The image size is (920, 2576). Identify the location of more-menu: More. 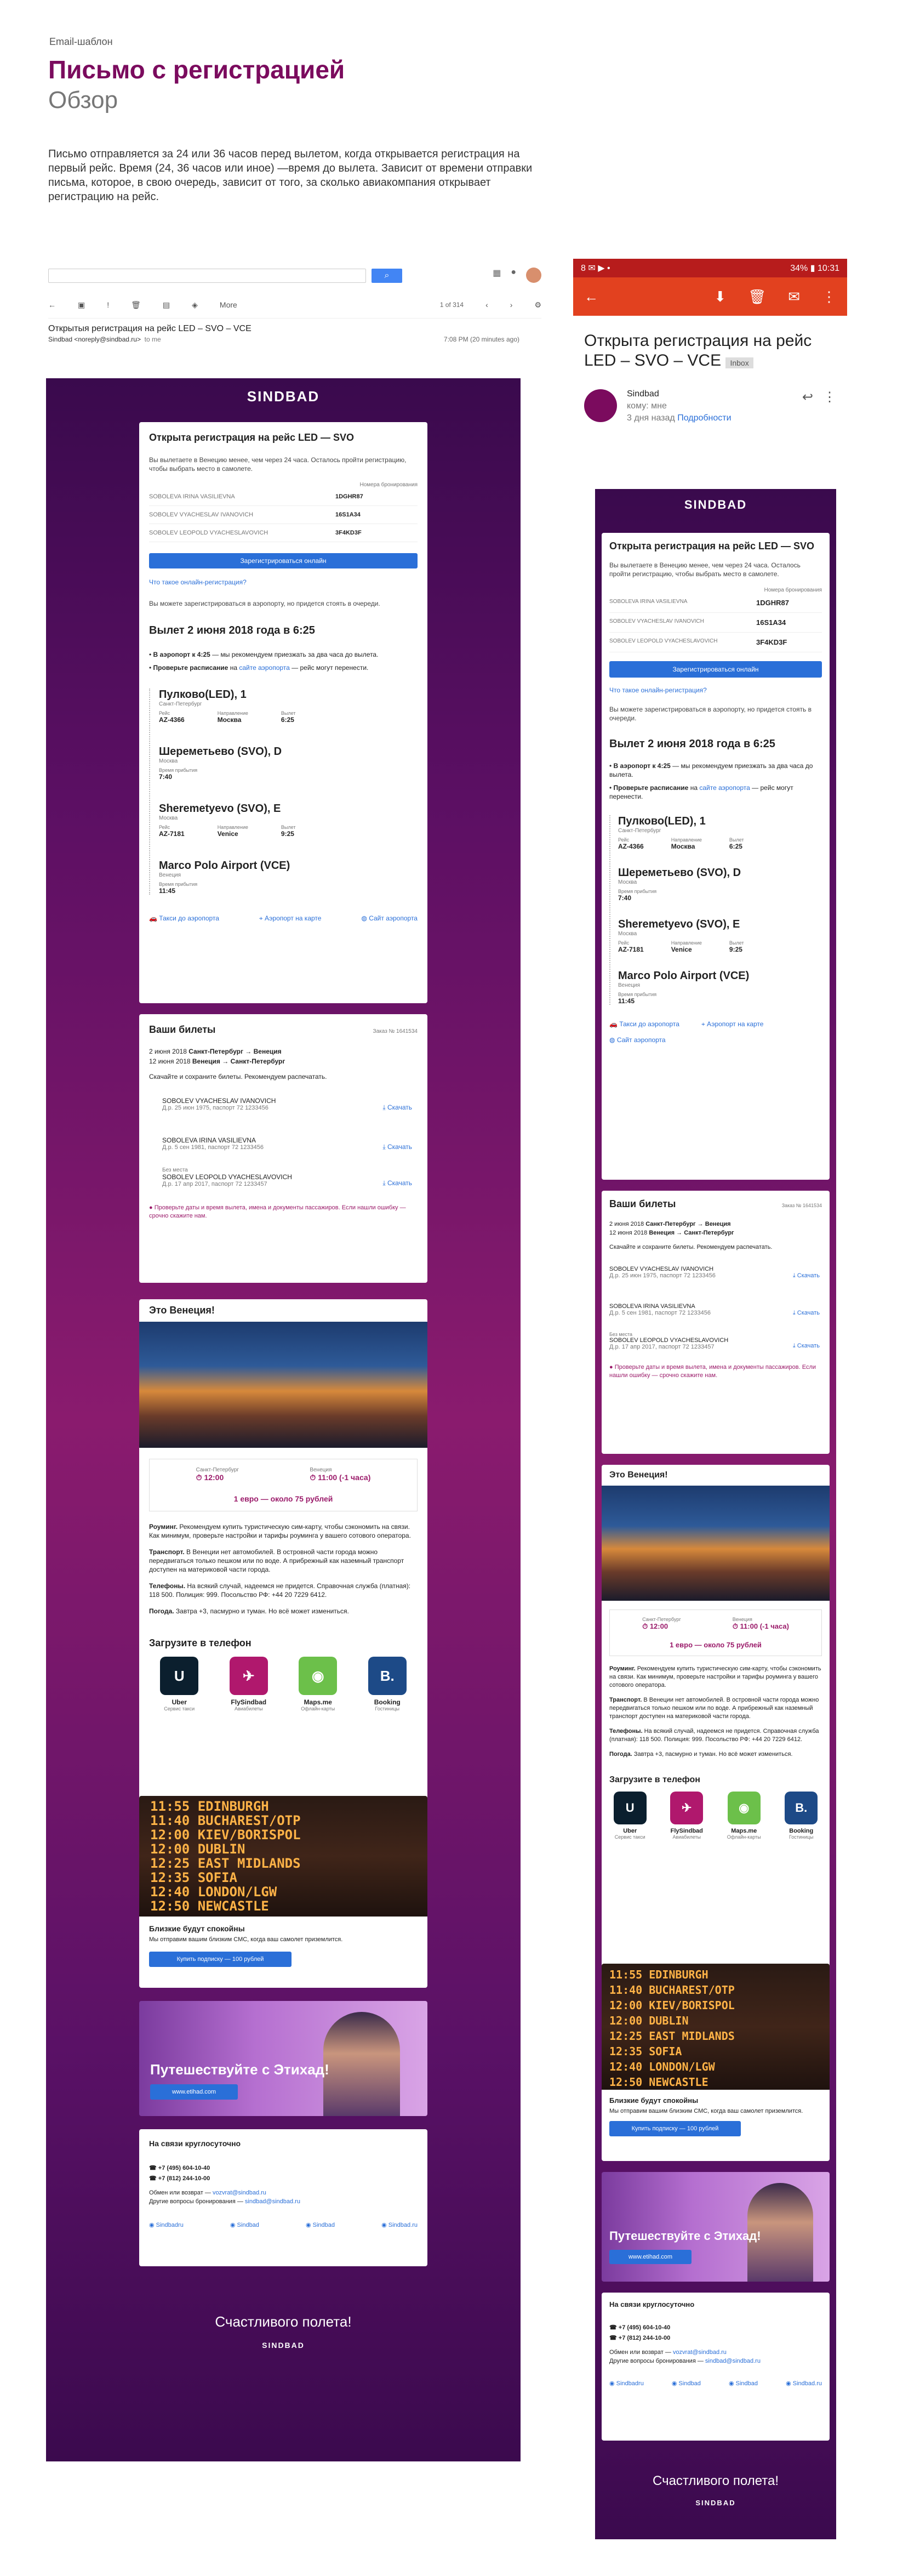
(228, 304).